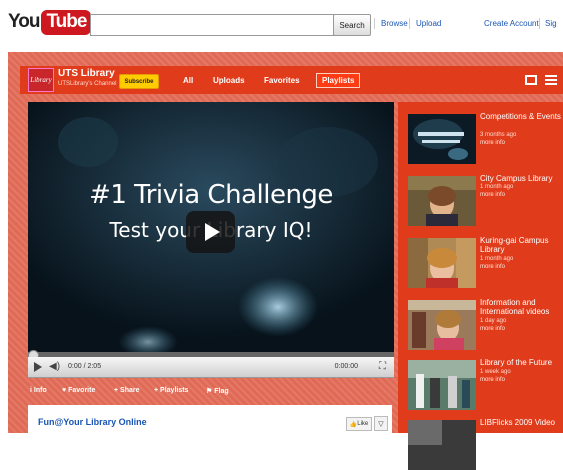 This screenshot has width=563, height=470. I want to click on browse-link: Browse, so click(394, 23).